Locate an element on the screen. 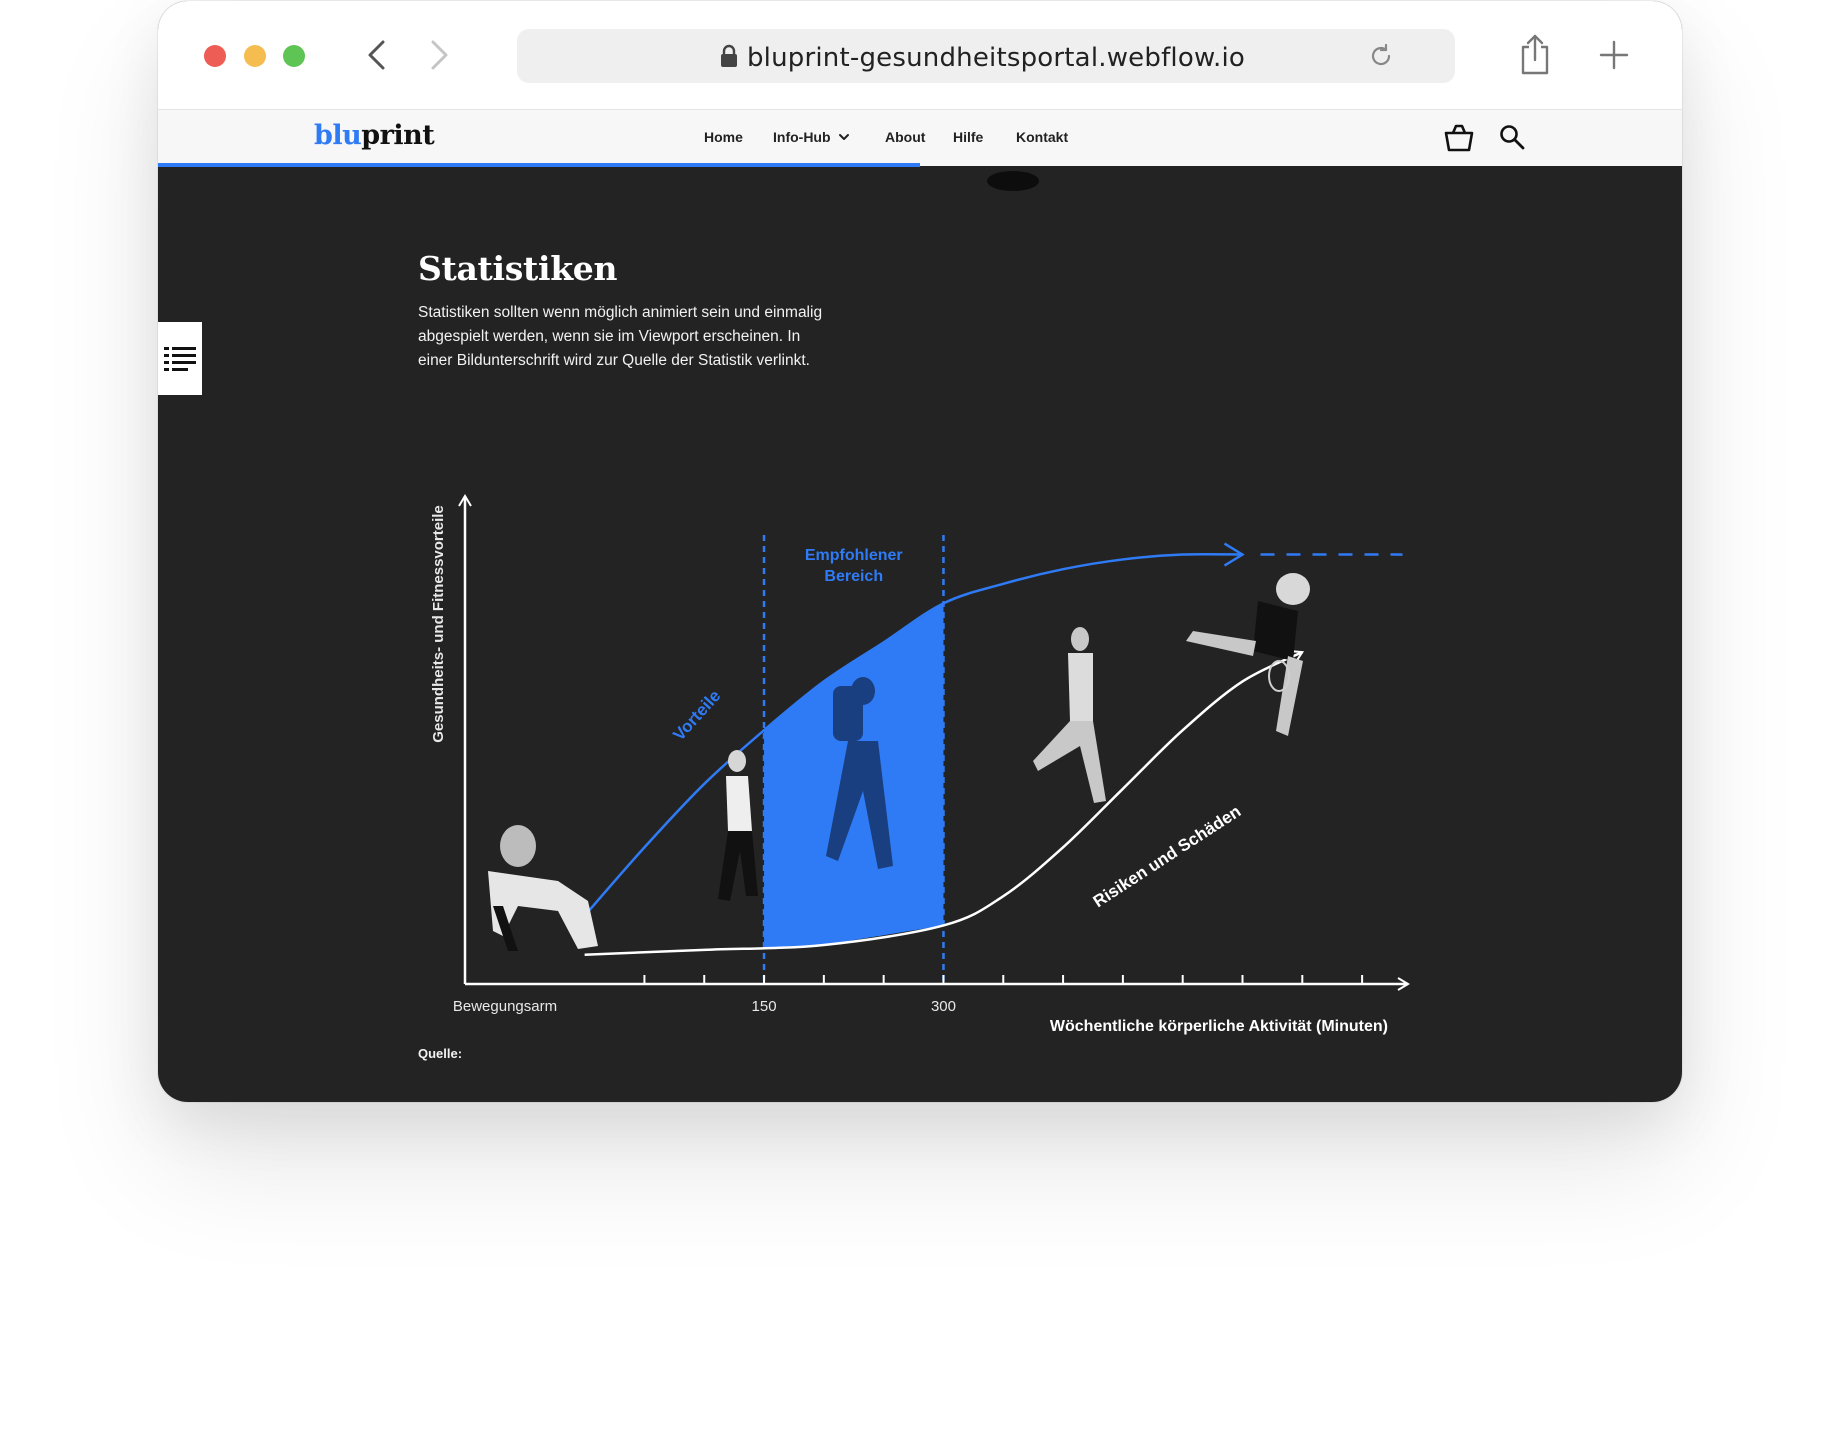 The height and width of the screenshot is (1452, 1833). chart-source: Quelle: is located at coordinates (440, 1053).